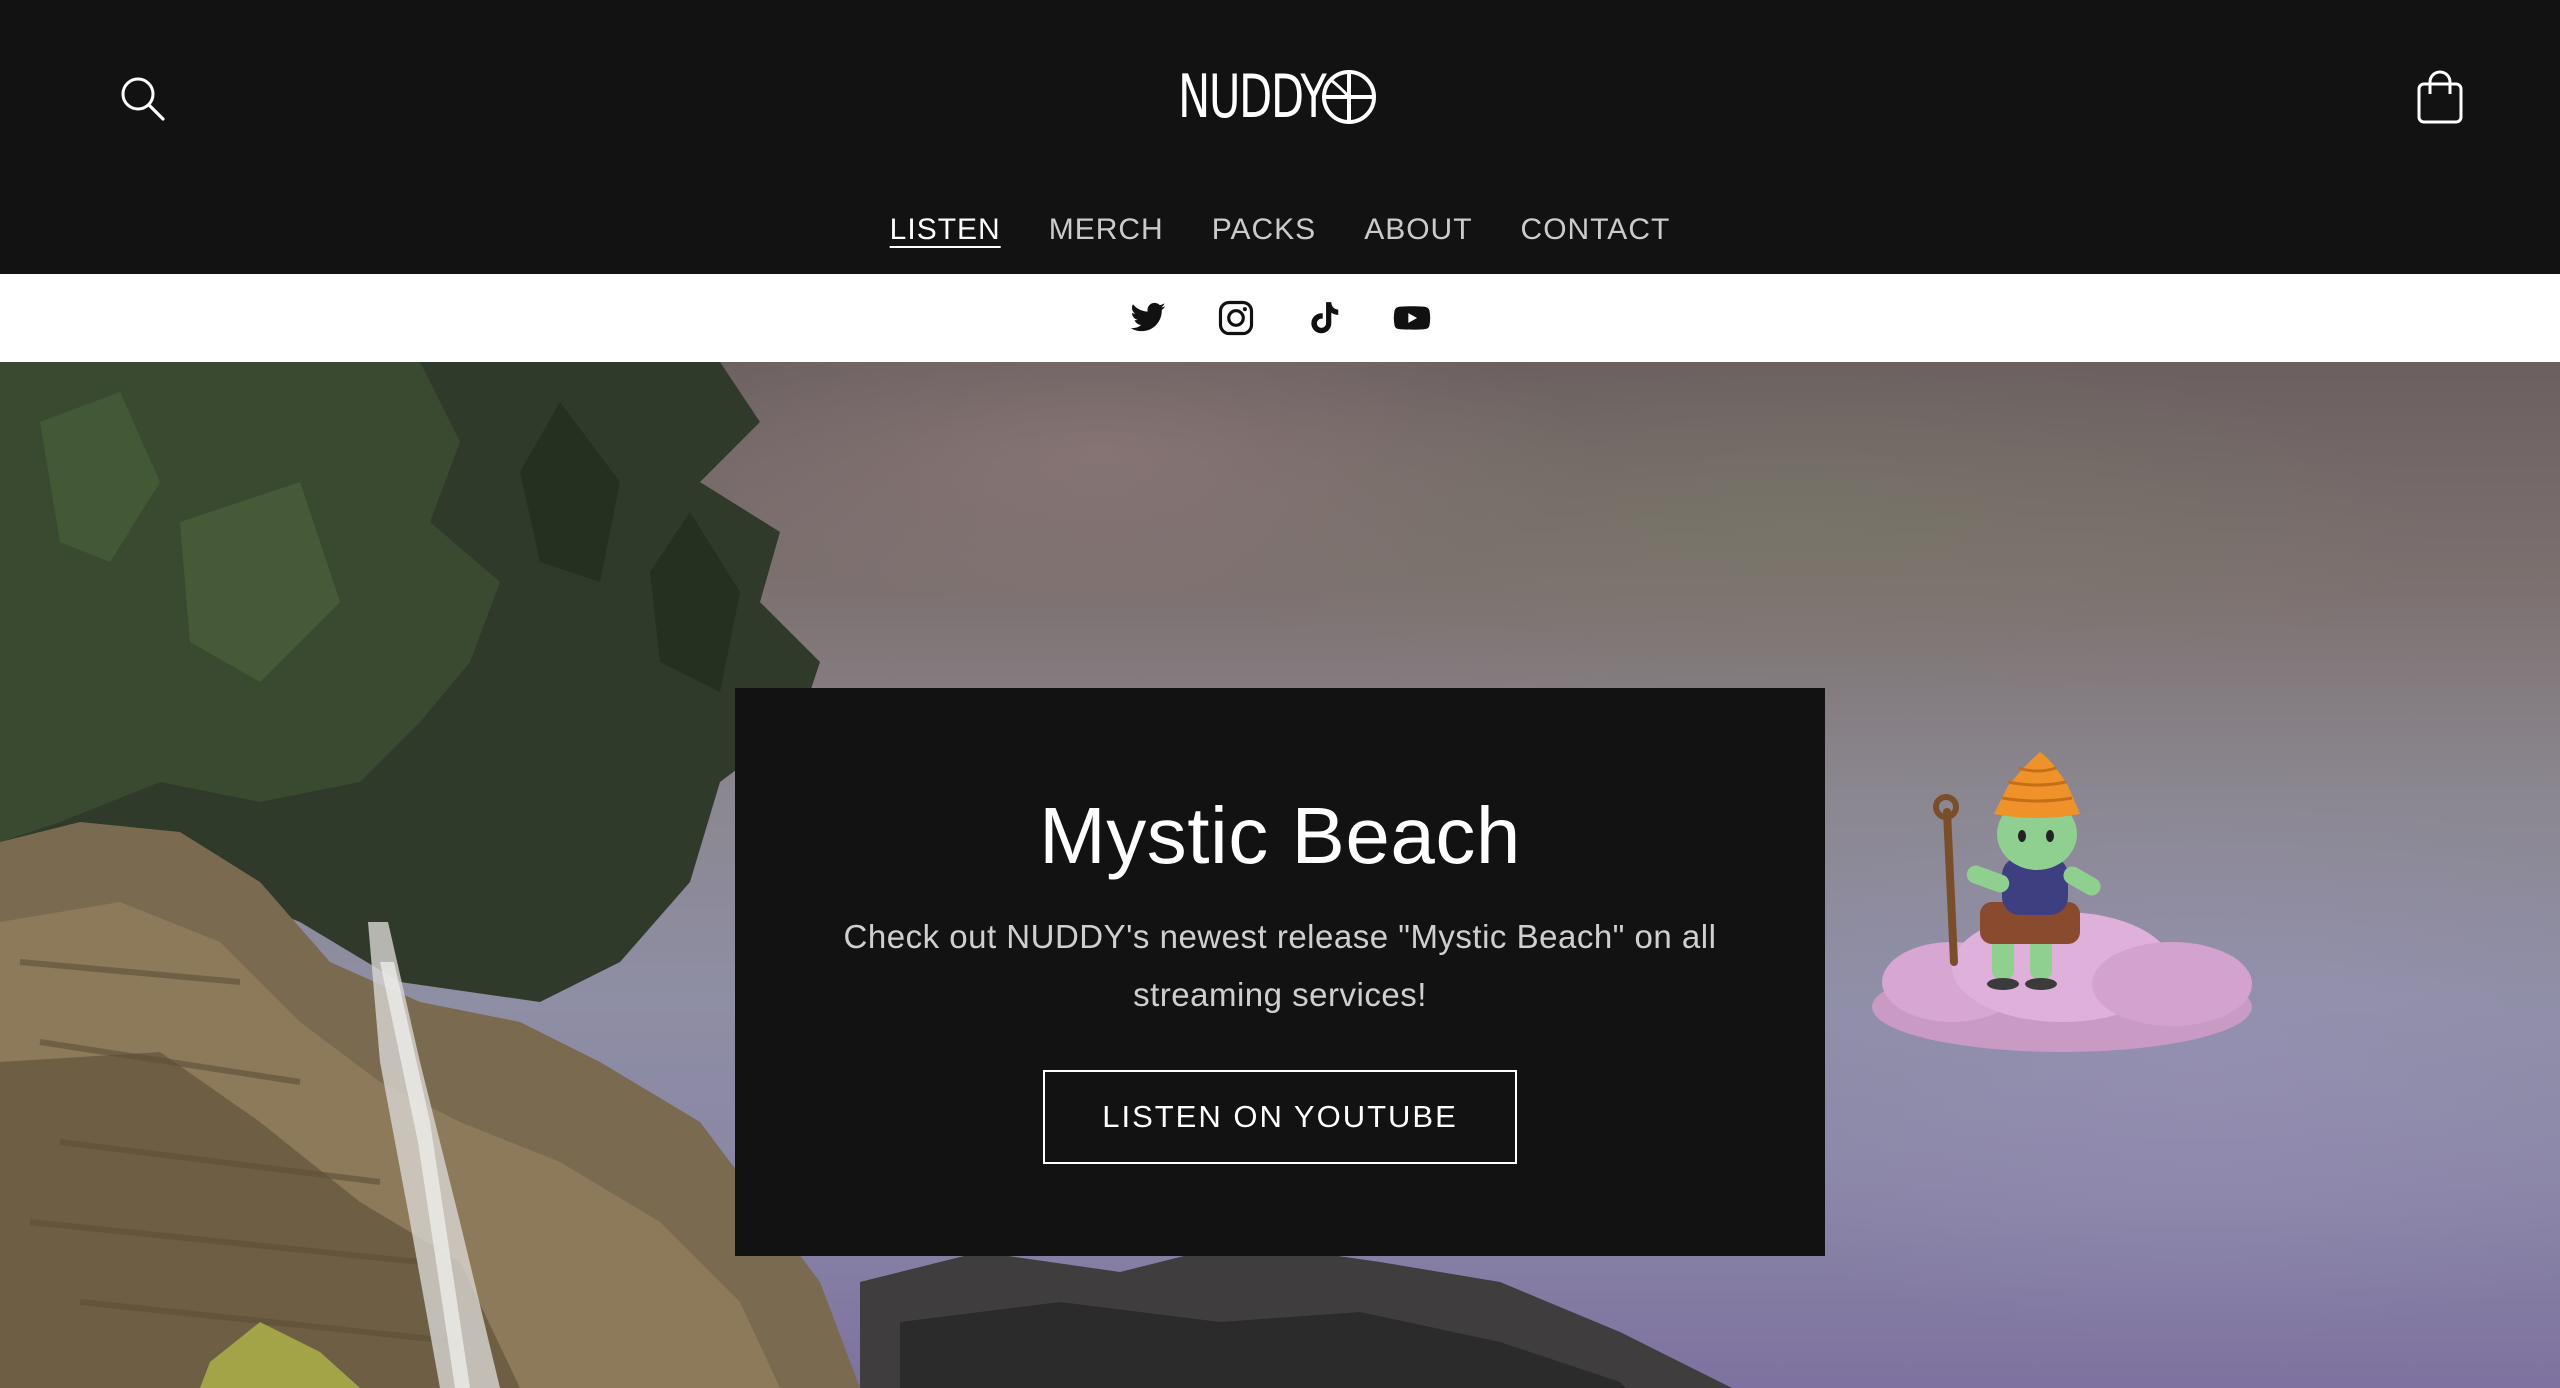  What do you see at coordinates (1252, 97) in the screenshot?
I see `logo-text: NUDDY` at bounding box center [1252, 97].